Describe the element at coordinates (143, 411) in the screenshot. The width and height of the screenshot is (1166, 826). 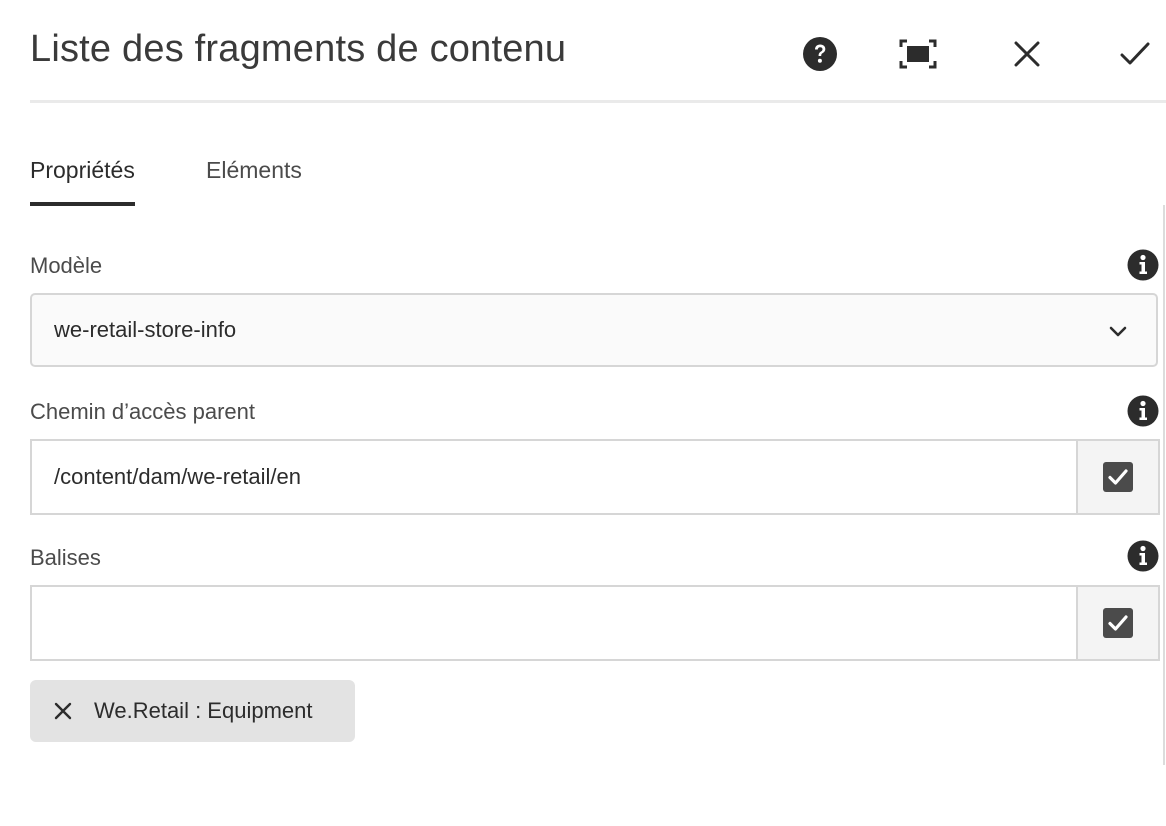
I see `parent-path-label: Chemin d’accès parent` at that location.